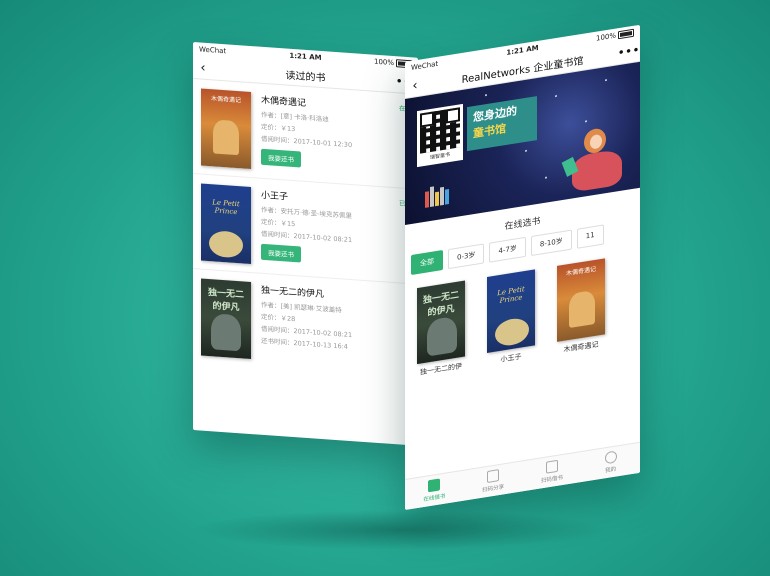  What do you see at coordinates (629, 51) in the screenshot?
I see `more-options-icon: •••` at bounding box center [629, 51].